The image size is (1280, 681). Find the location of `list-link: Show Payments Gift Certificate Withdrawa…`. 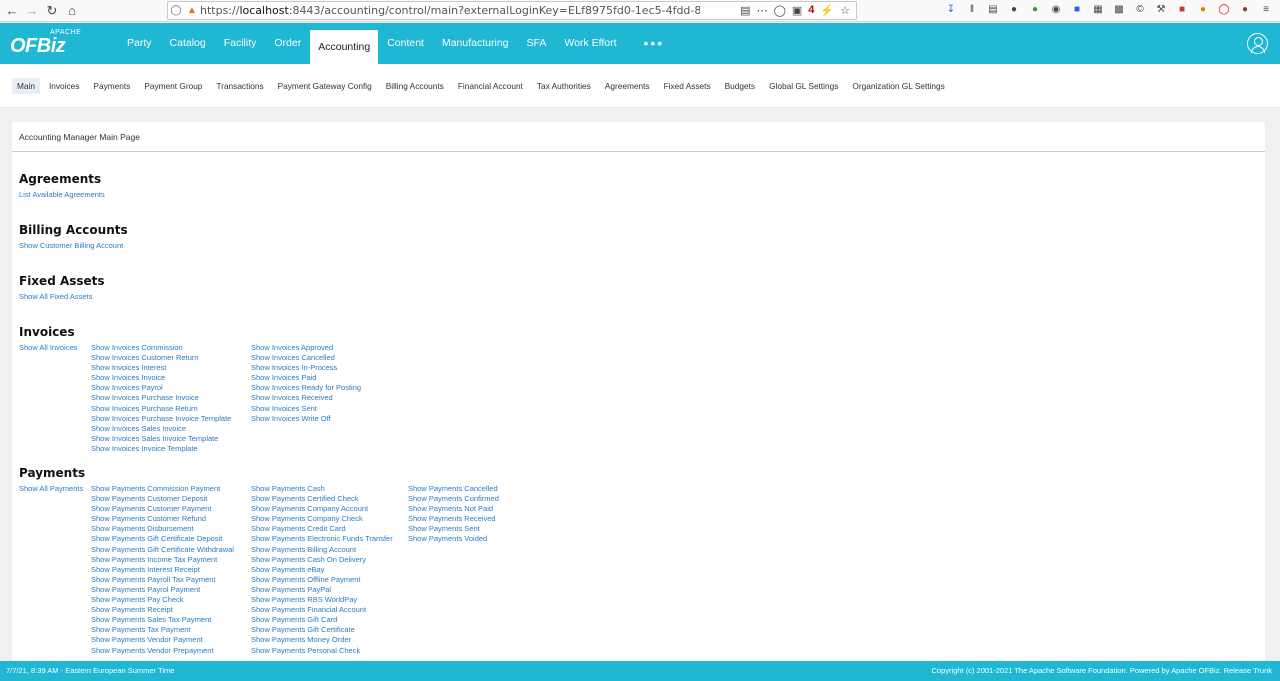

list-link: Show Payments Gift Certificate Withdrawa… is located at coordinates (162, 550).